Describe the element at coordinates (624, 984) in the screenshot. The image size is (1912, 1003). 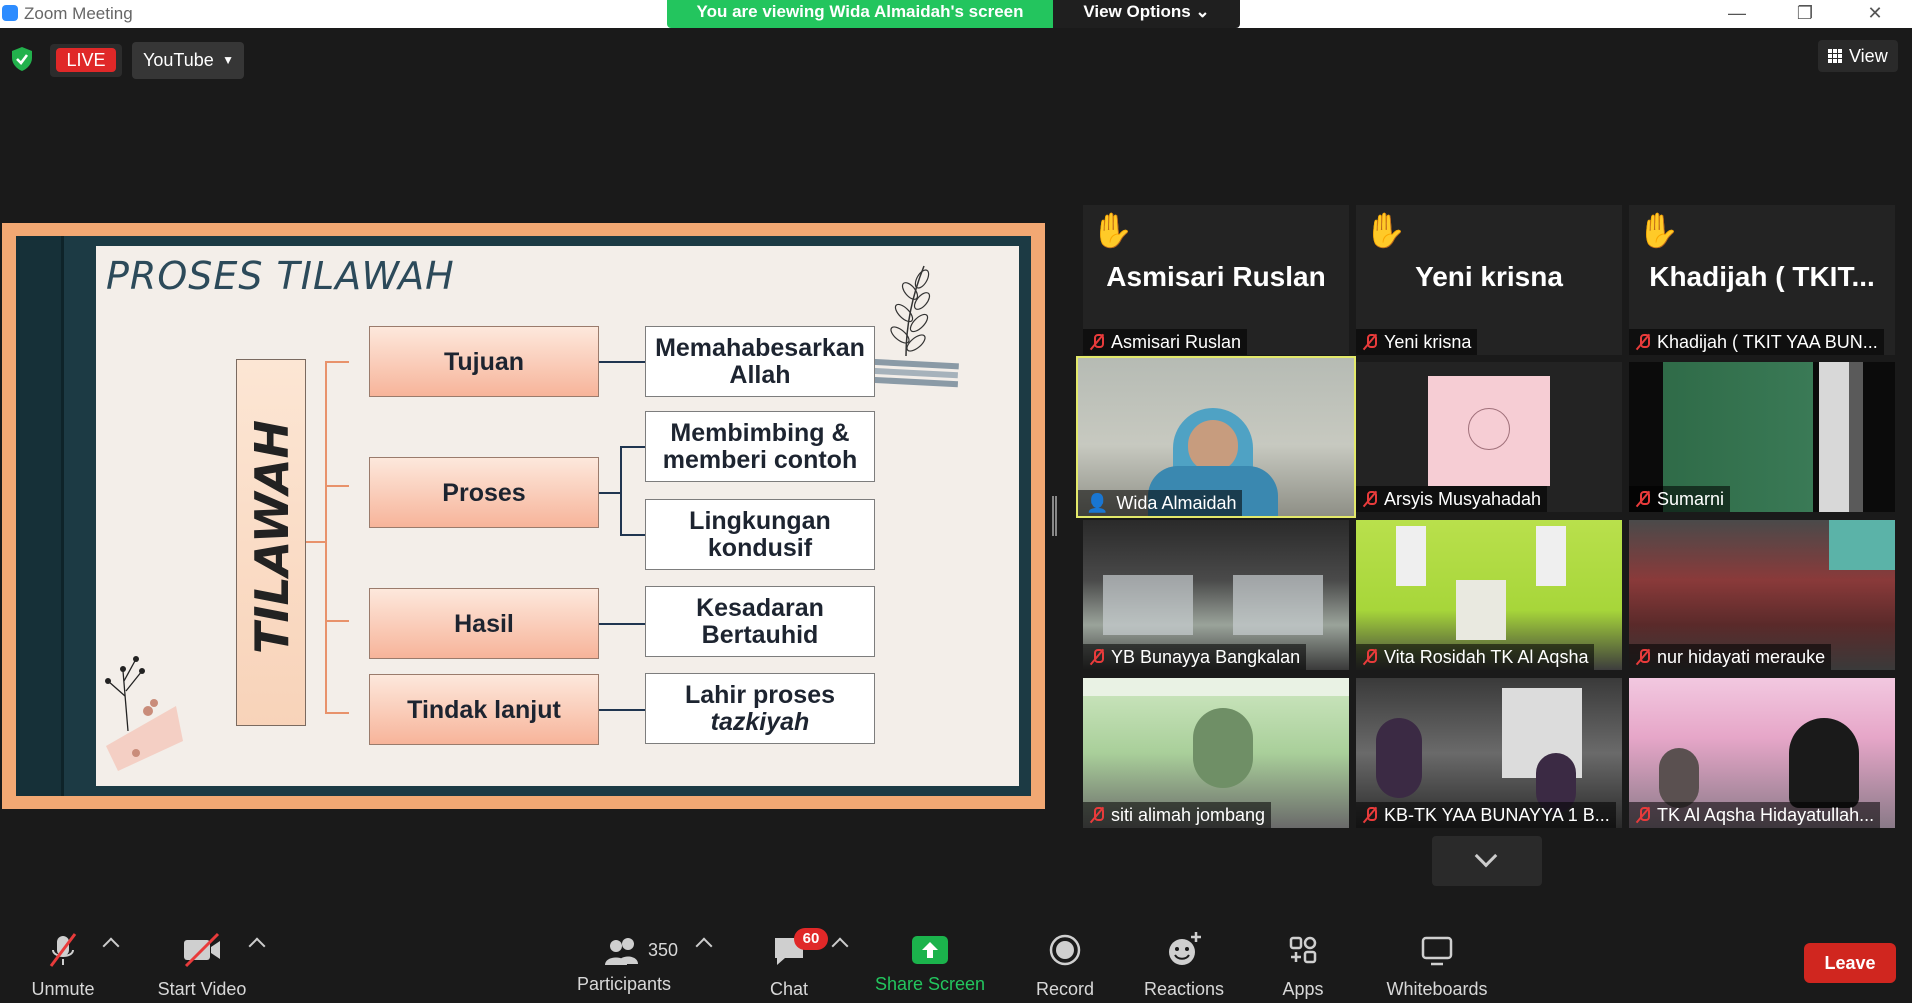
I see `participants-label: Participants` at that location.